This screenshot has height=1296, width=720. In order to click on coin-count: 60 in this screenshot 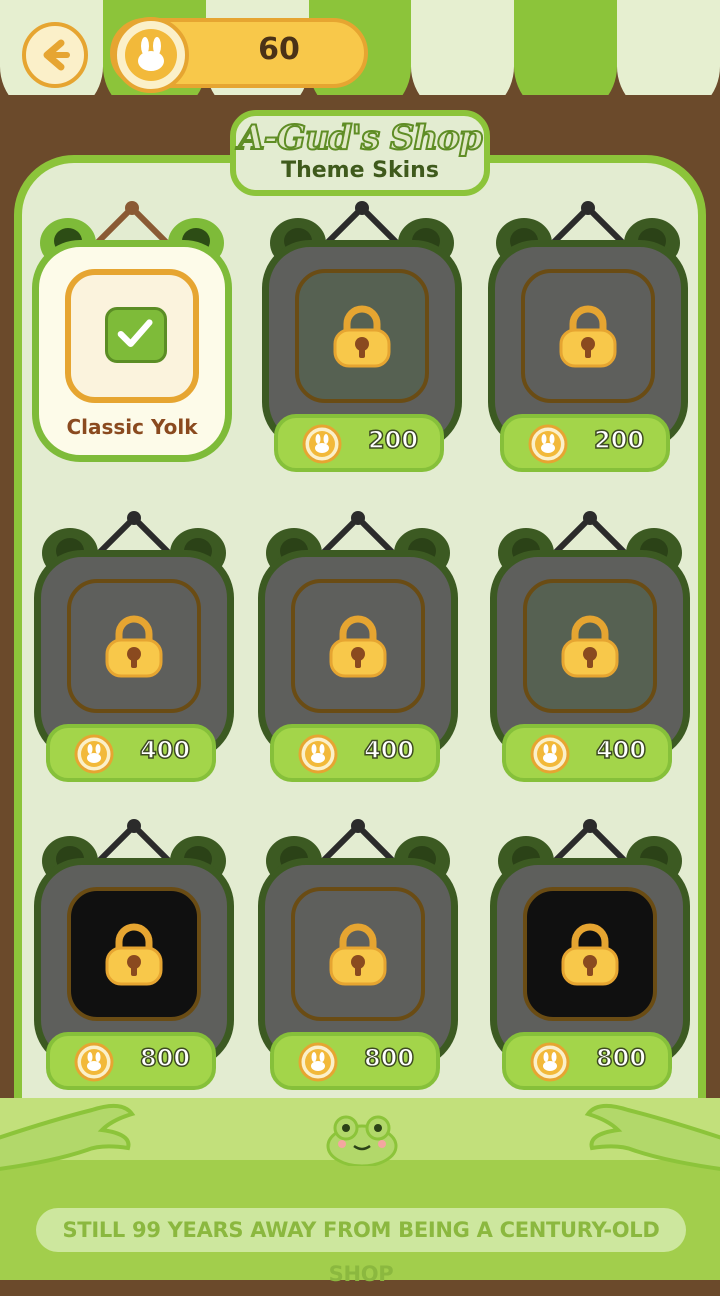, I will do `click(279, 49)`.